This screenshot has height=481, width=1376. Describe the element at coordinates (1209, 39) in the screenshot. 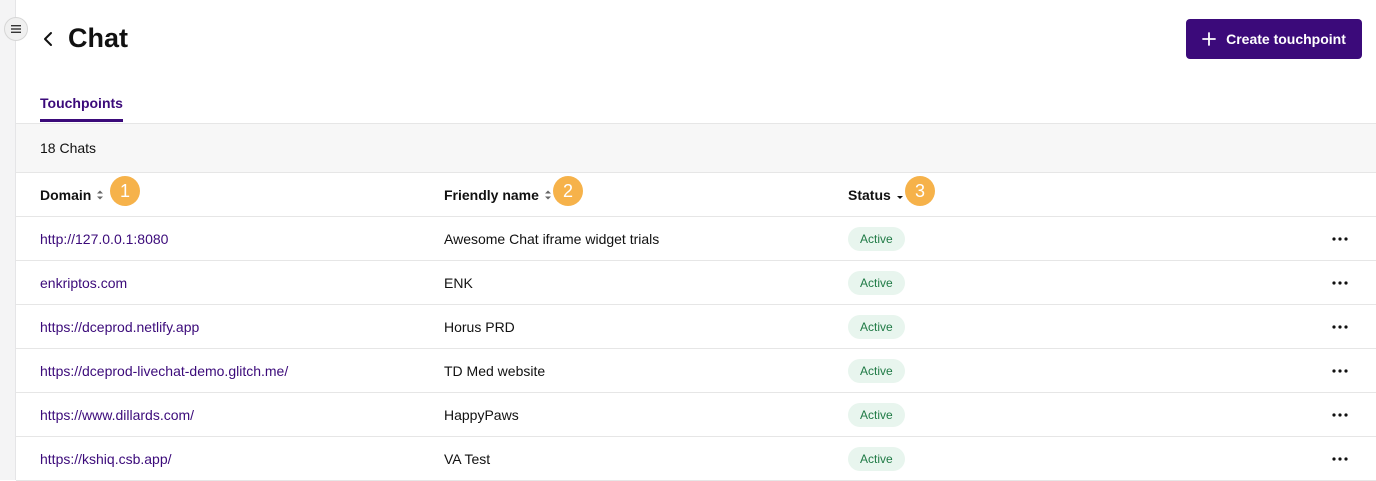

I see `plus-icon` at that location.